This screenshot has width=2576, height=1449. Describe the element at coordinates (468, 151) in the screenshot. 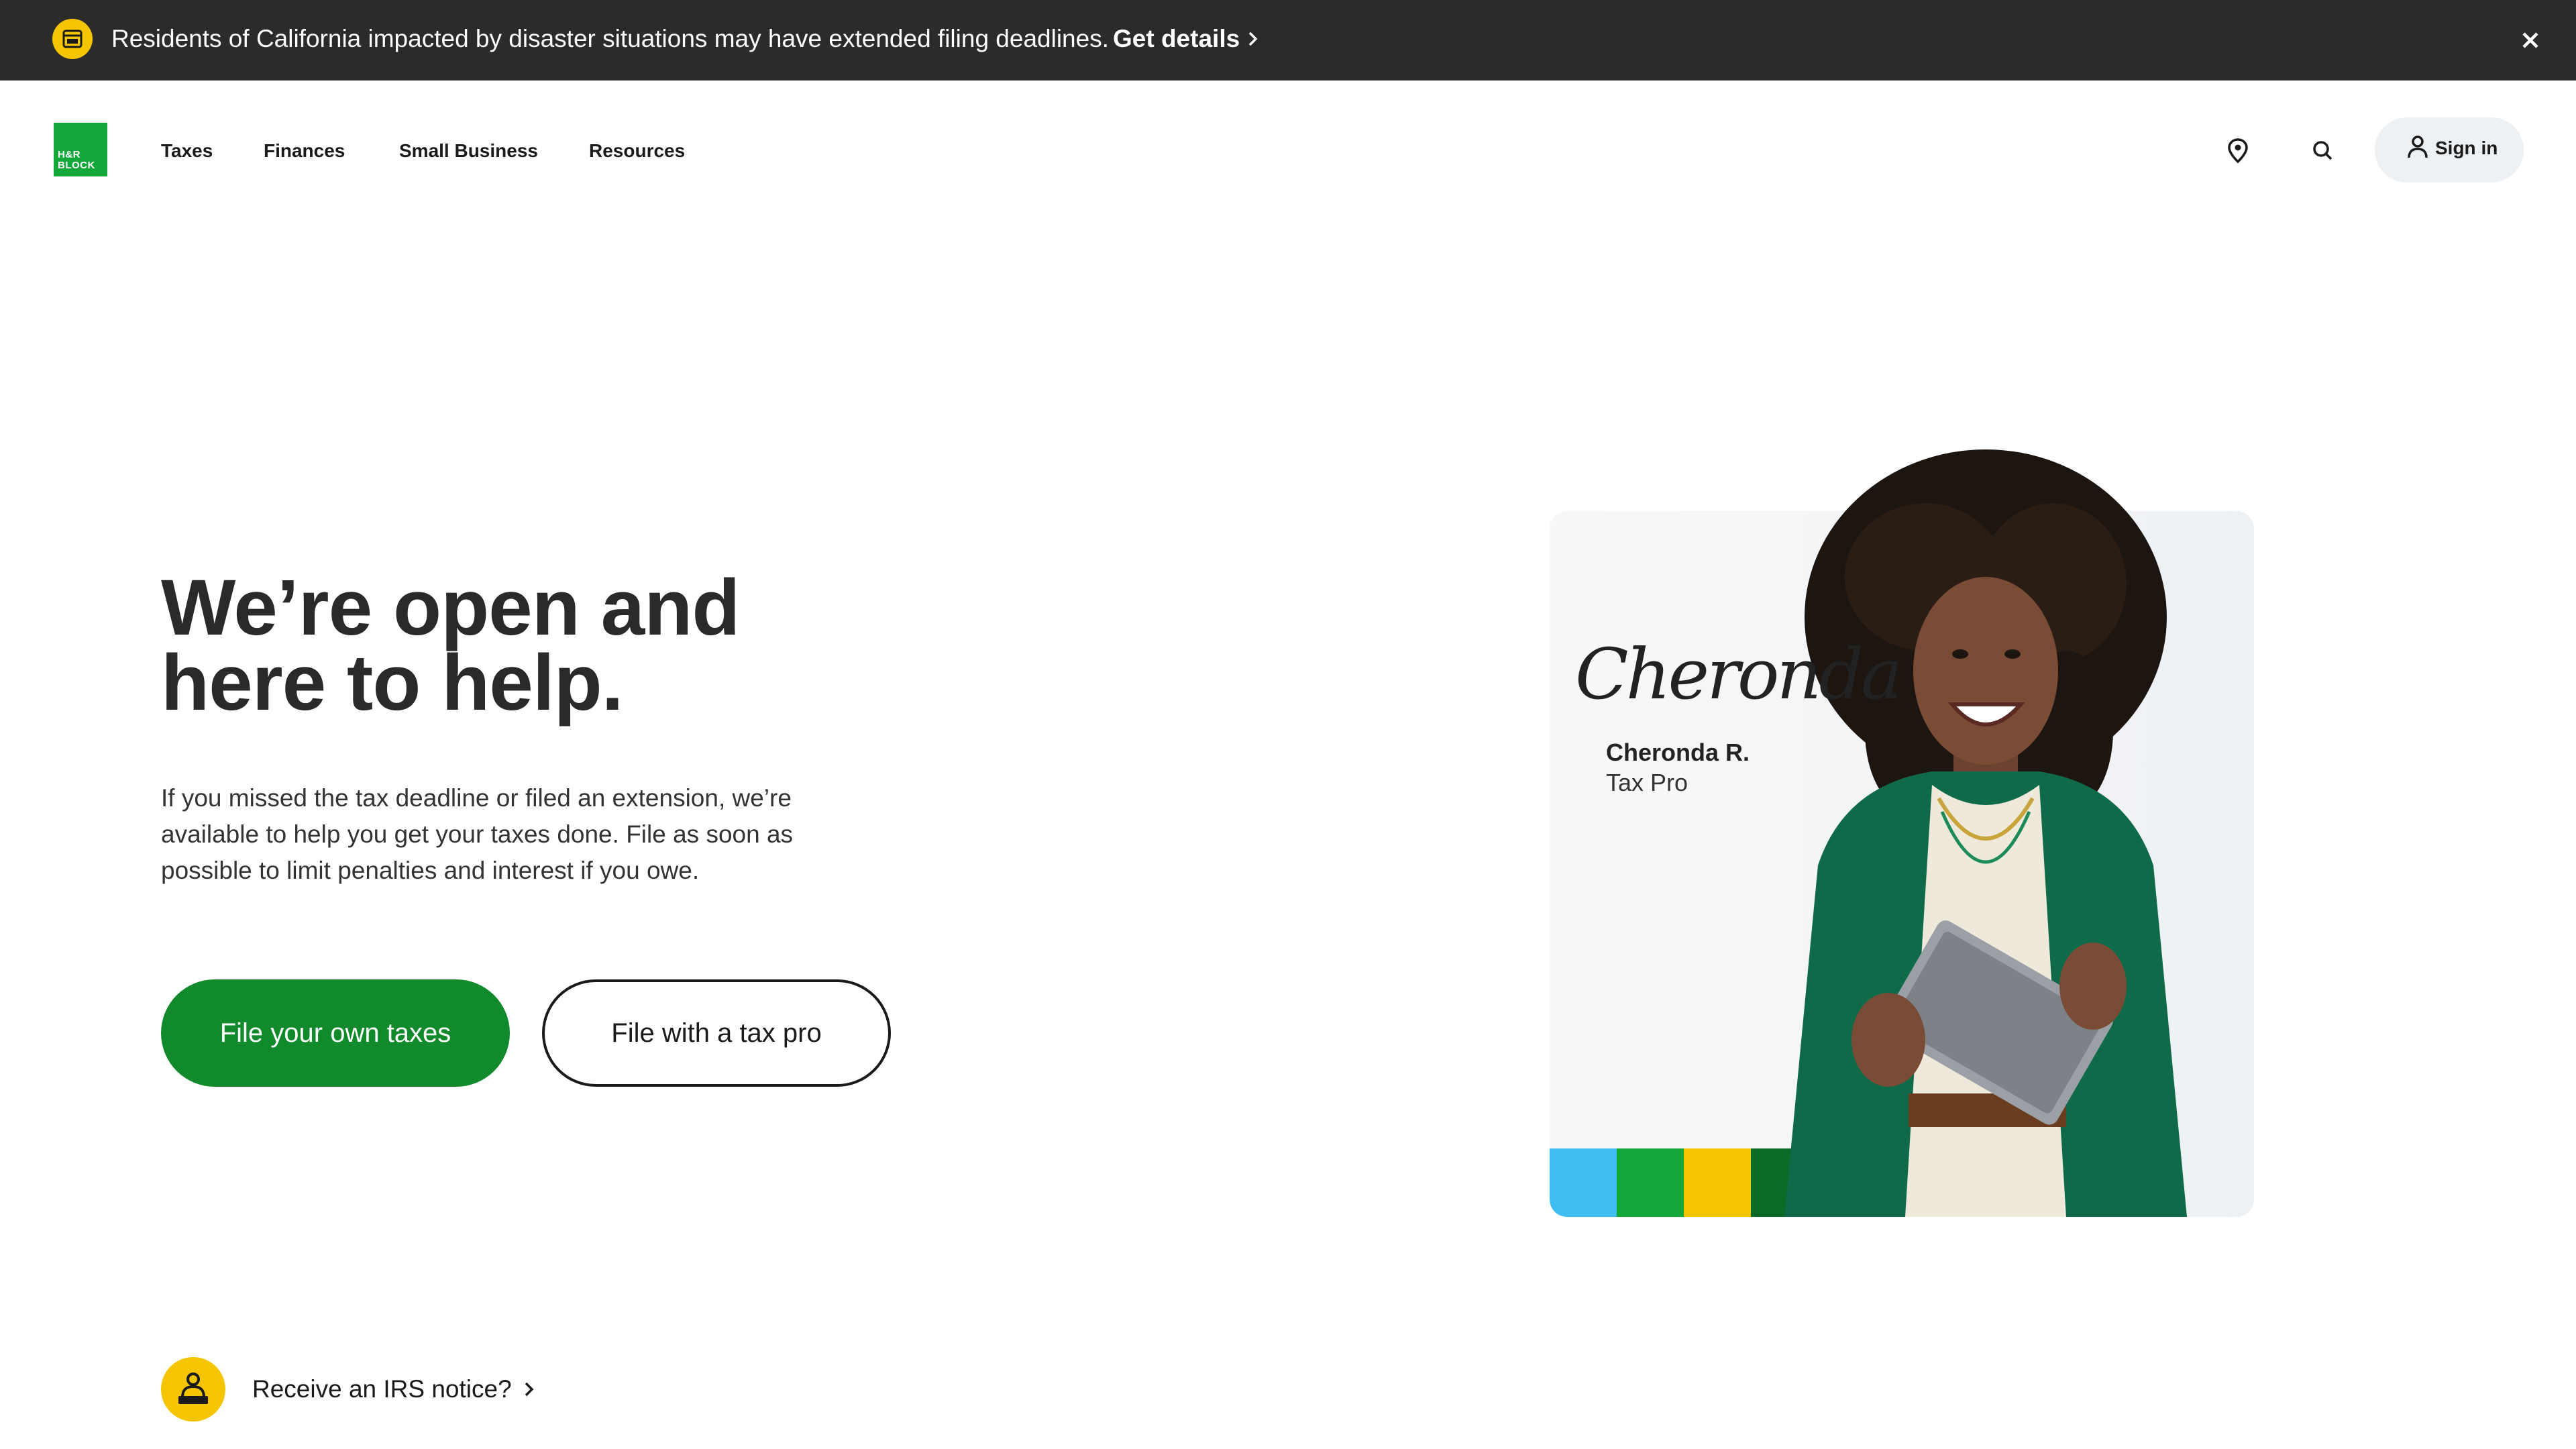

I see `nav-small-business: Small Business` at that location.